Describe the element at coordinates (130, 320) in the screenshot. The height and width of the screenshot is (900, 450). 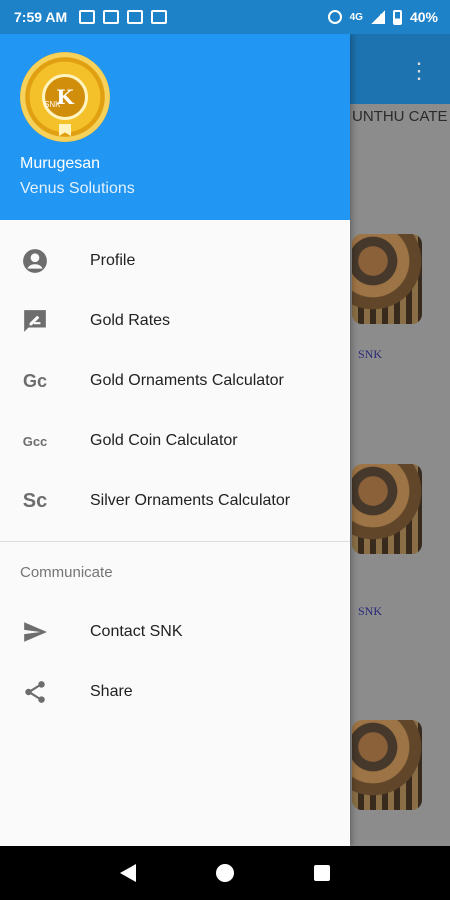
I see `menu-item-label: Gold Rates` at that location.